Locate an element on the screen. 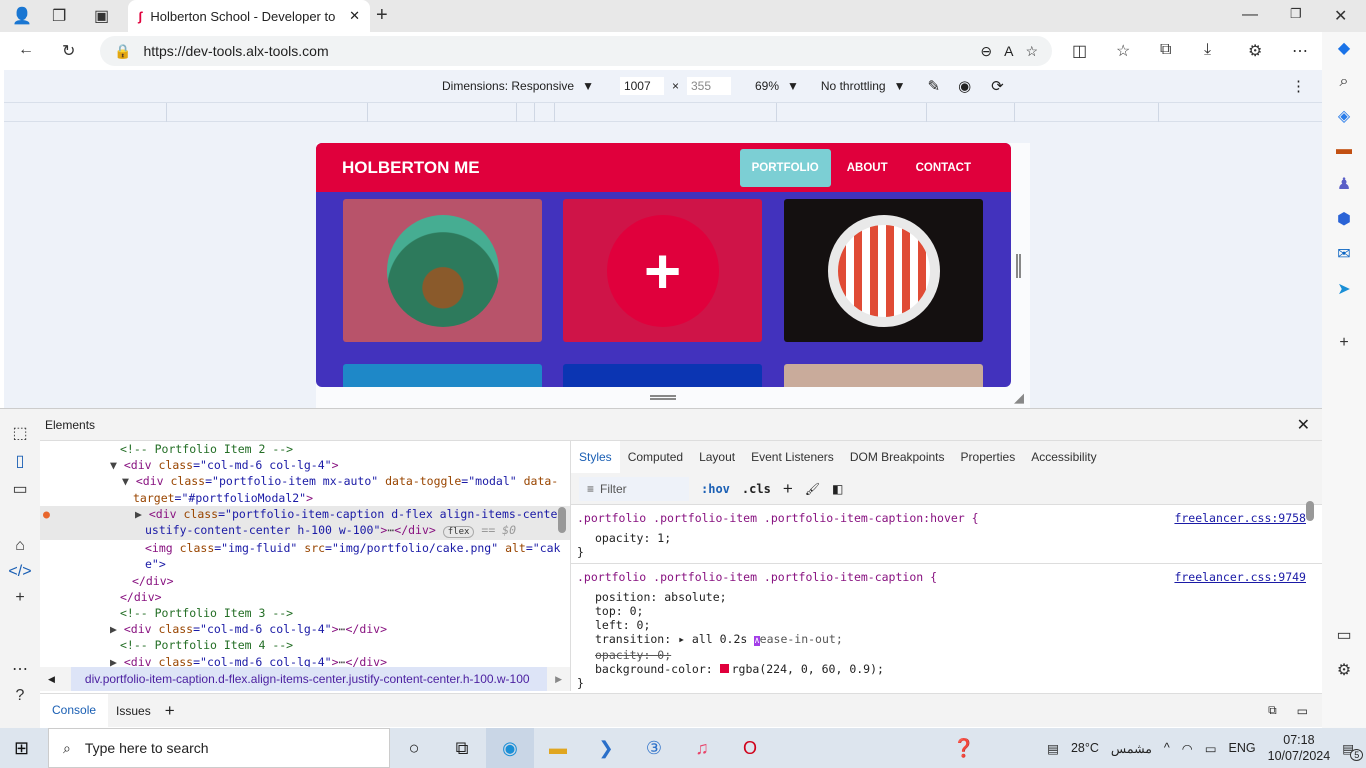  resize-handle-right is located at coordinates (1018, 266).